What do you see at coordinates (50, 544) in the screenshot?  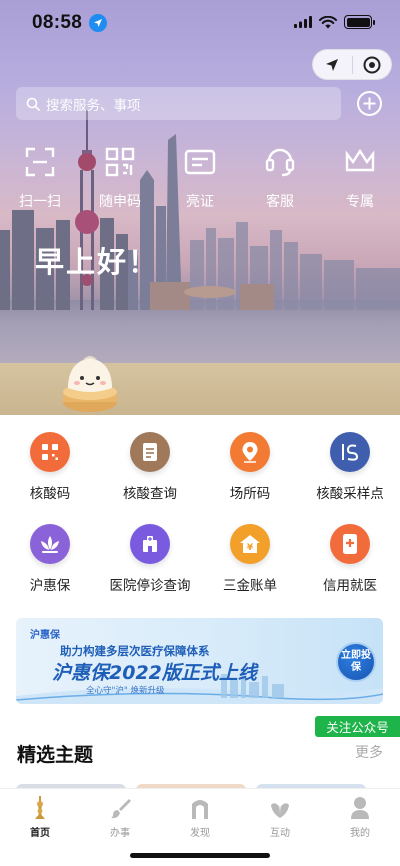 I see `lotus-icon` at bounding box center [50, 544].